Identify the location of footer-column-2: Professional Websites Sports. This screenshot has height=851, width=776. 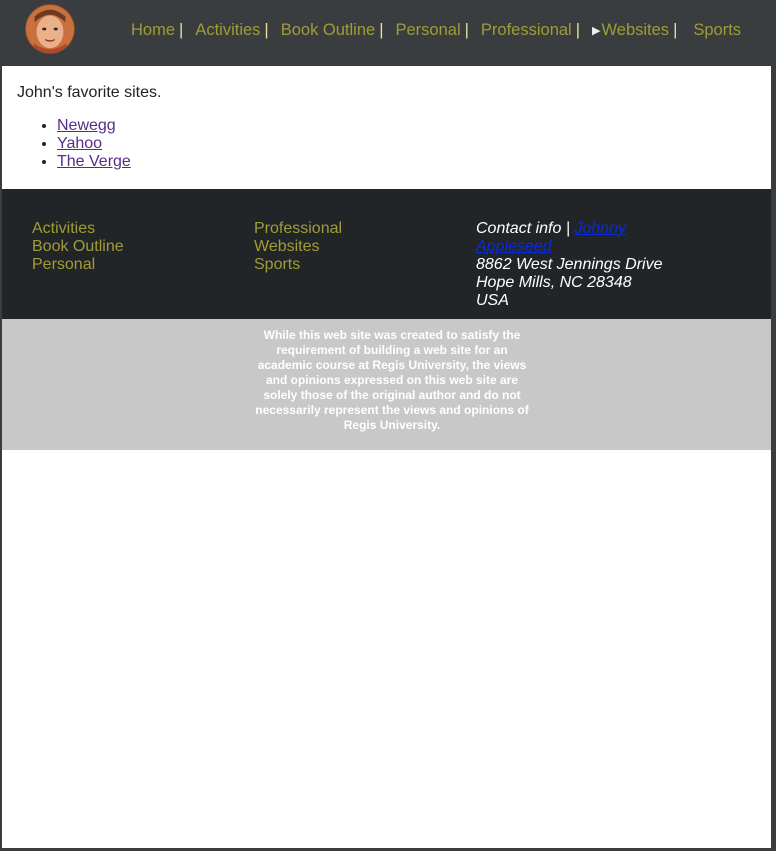
(298, 247).